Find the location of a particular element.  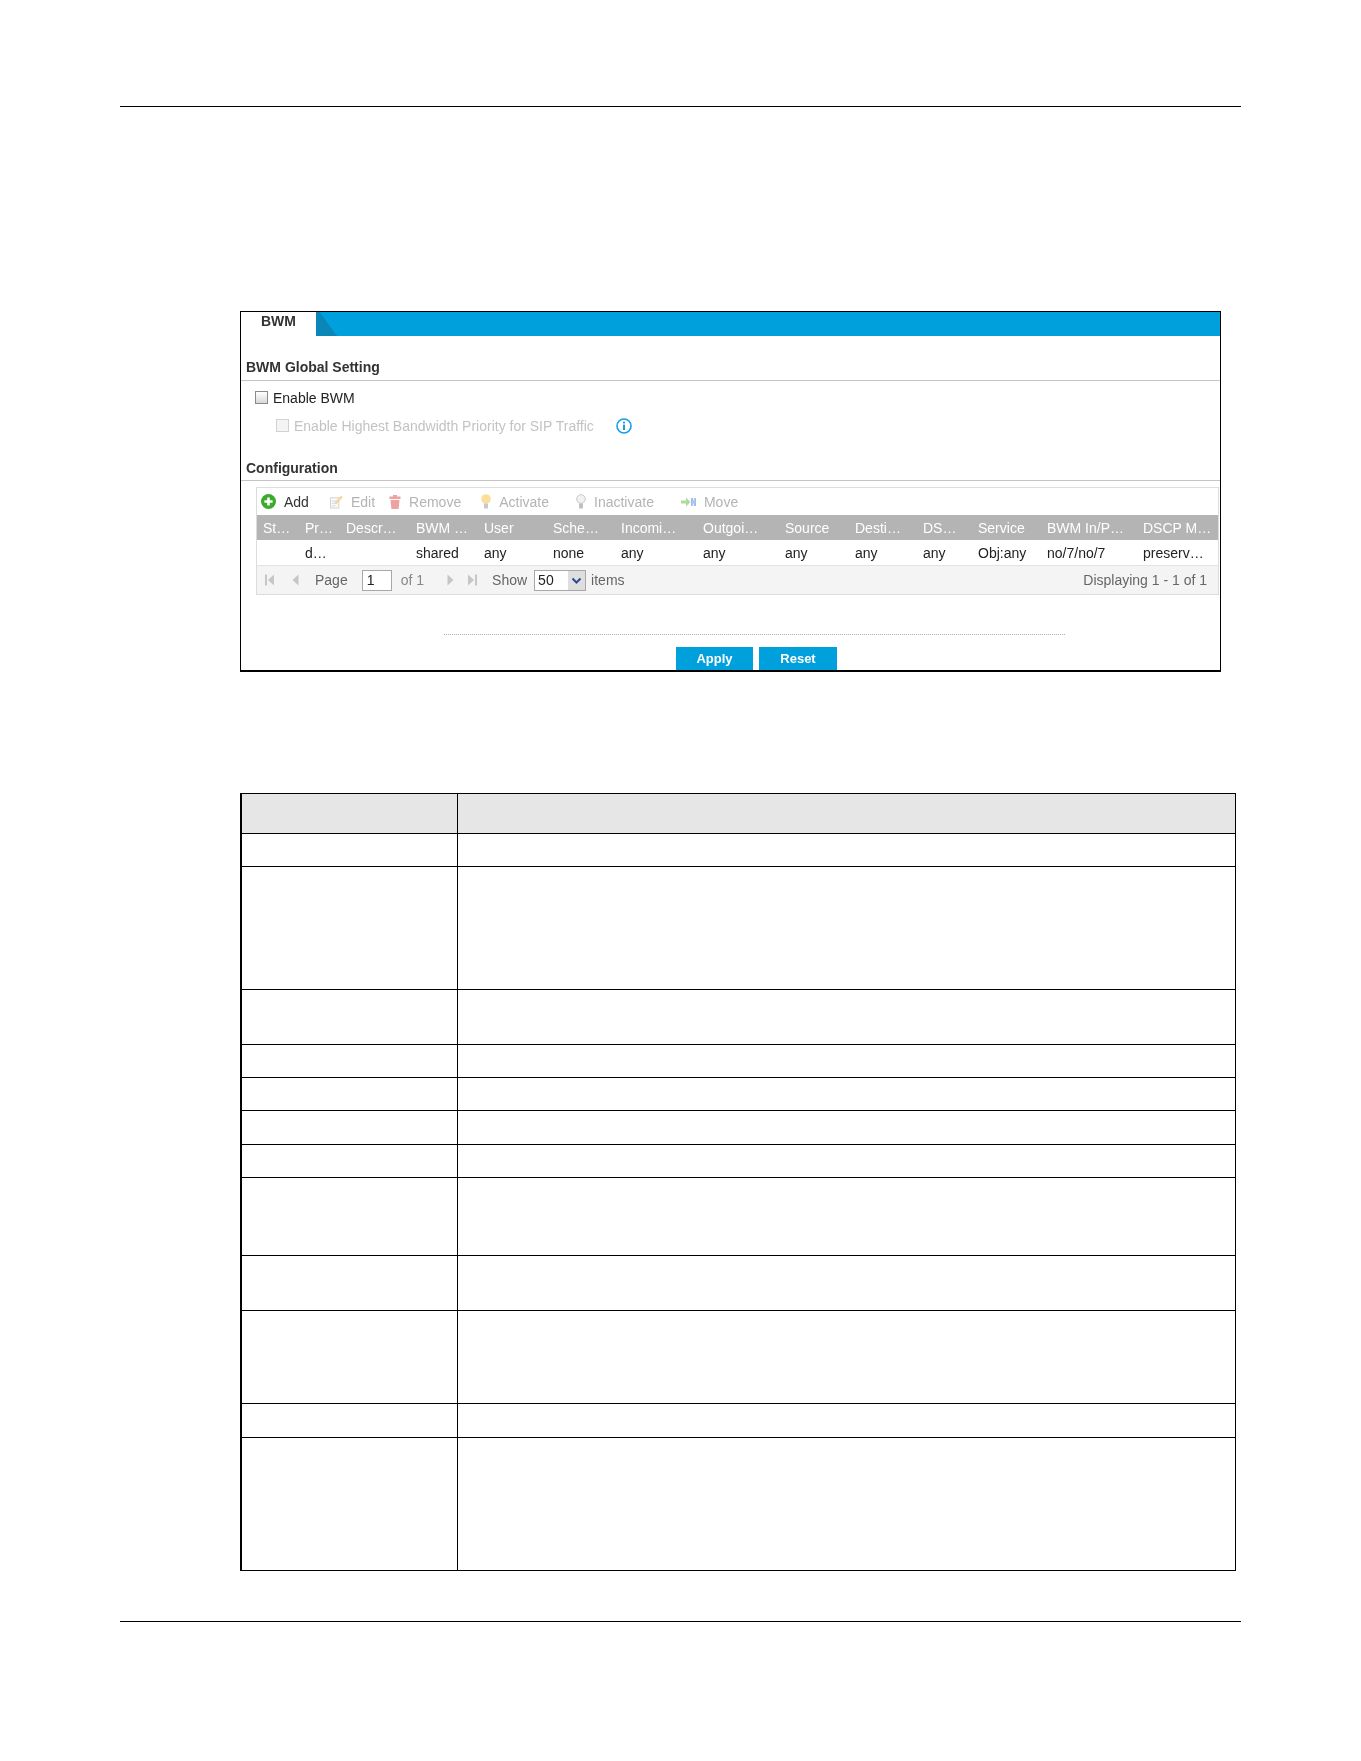

items-label: items is located at coordinates (608, 580).